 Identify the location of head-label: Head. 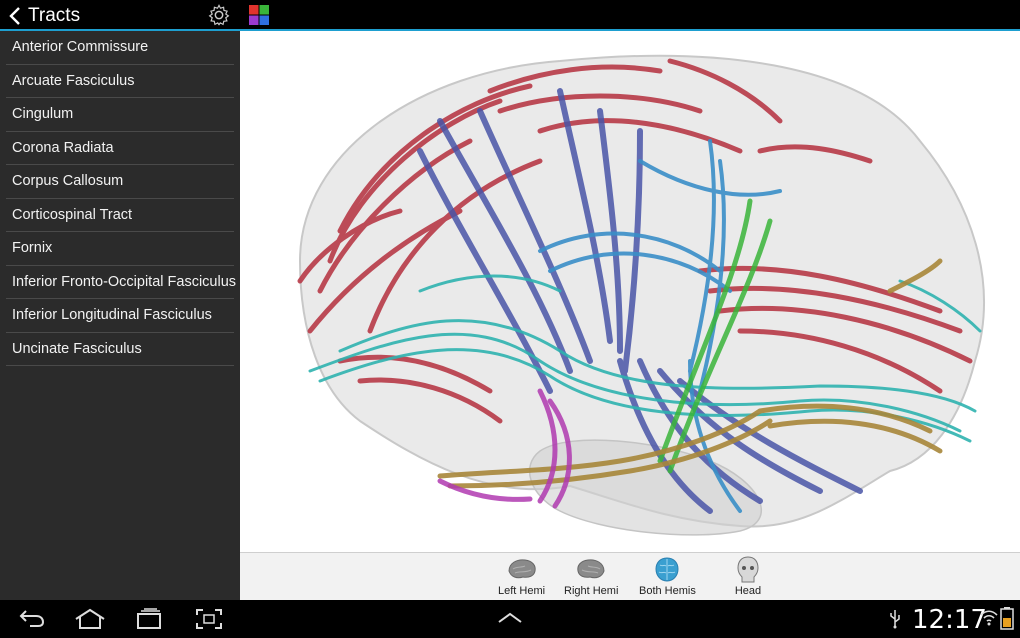
(748, 591).